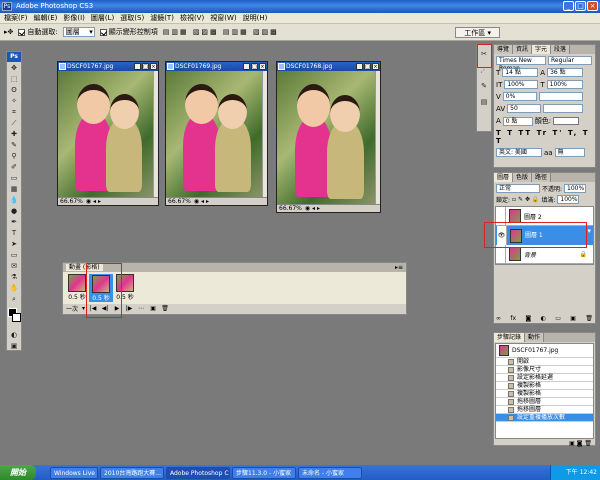  What do you see at coordinates (14, 200) in the screenshot?
I see `blur-tool-icon: 💧` at bounding box center [14, 200].